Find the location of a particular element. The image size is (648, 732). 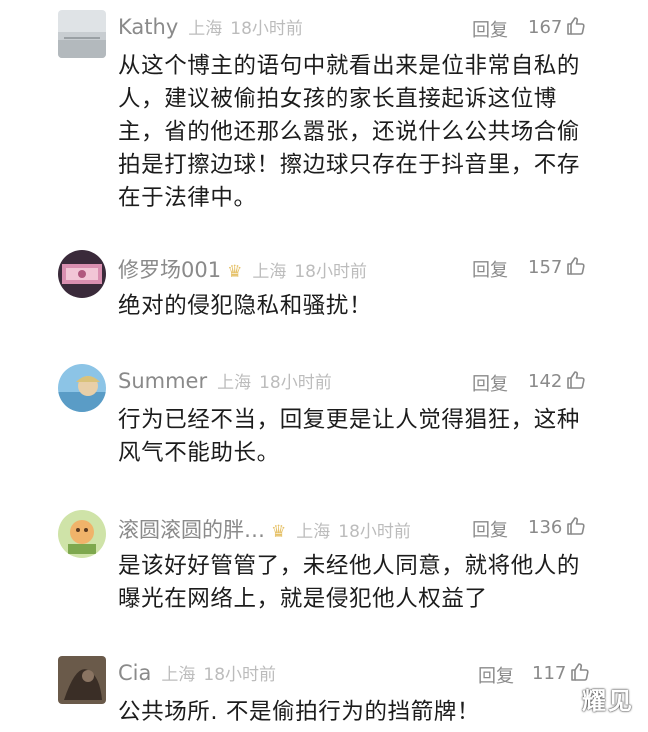

comment-header: Summer 上海 18小时前 is located at coordinates (225, 380).